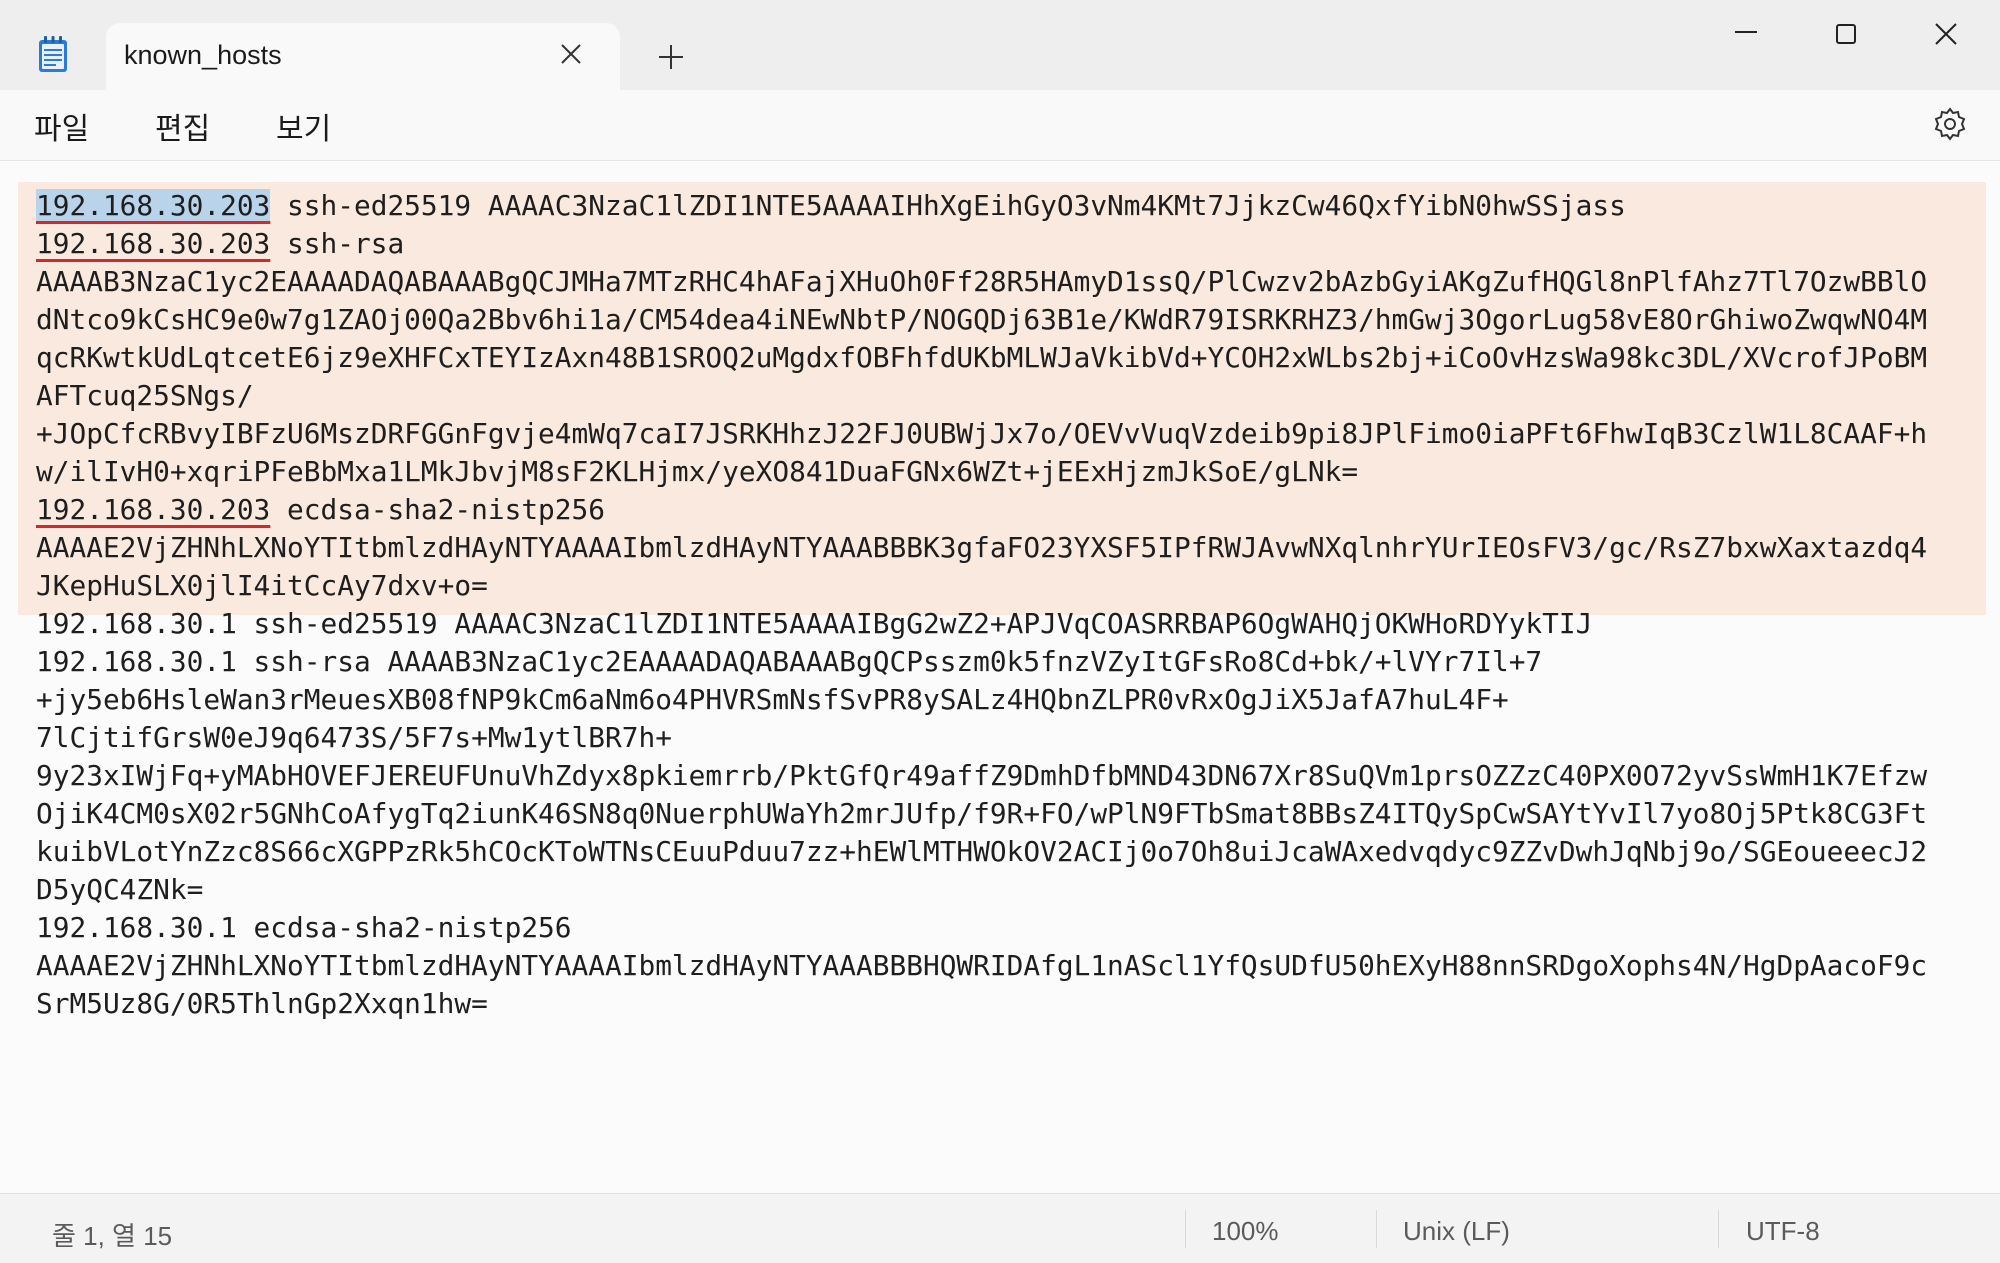 Image resolution: width=2000 pixels, height=1263 pixels. What do you see at coordinates (262, 585) in the screenshot?
I see `line-text: JKepHuSLX0jlI4itCcAy7dxv+o=` at bounding box center [262, 585].